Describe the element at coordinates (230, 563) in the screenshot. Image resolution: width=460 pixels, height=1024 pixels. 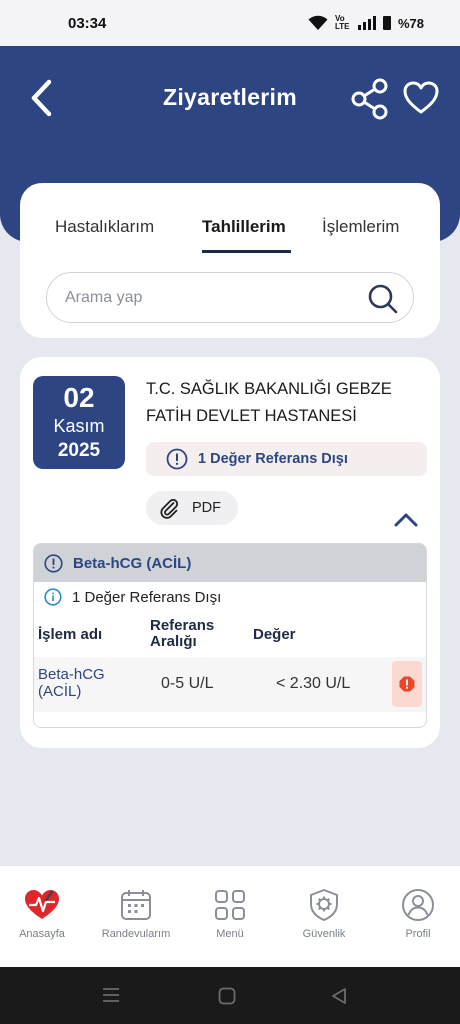
I see `test-result-header: Beta-hCG (ACİL)` at that location.